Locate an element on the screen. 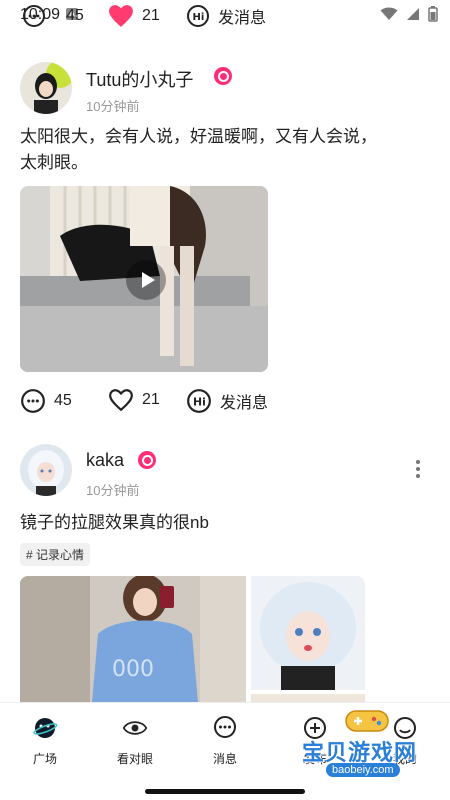  nav-item-square: 广场 is located at coordinates (45, 741).